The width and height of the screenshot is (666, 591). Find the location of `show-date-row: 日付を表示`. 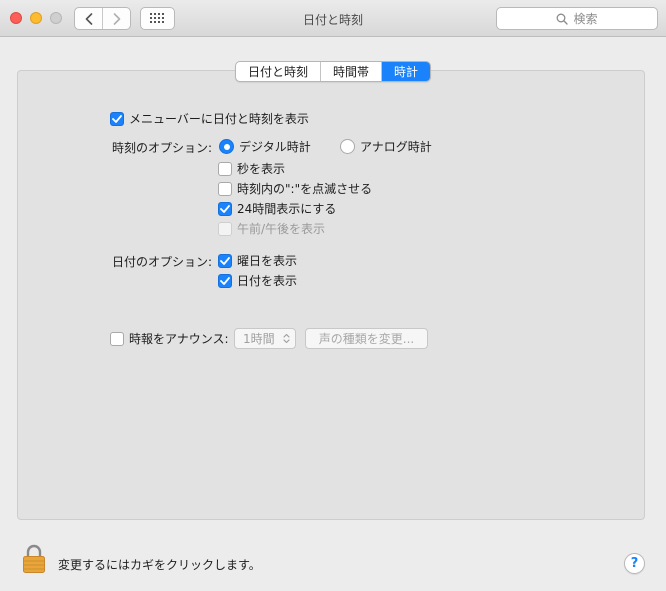

show-date-row: 日付を表示 is located at coordinates (257, 280).